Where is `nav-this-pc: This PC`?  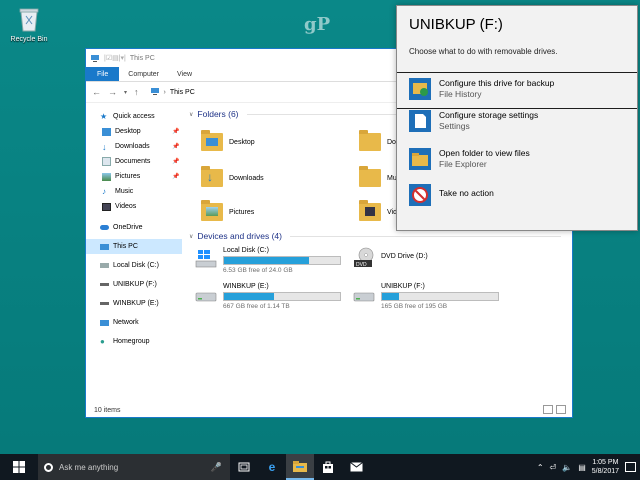 nav-this-pc: This PC is located at coordinates (134, 246).